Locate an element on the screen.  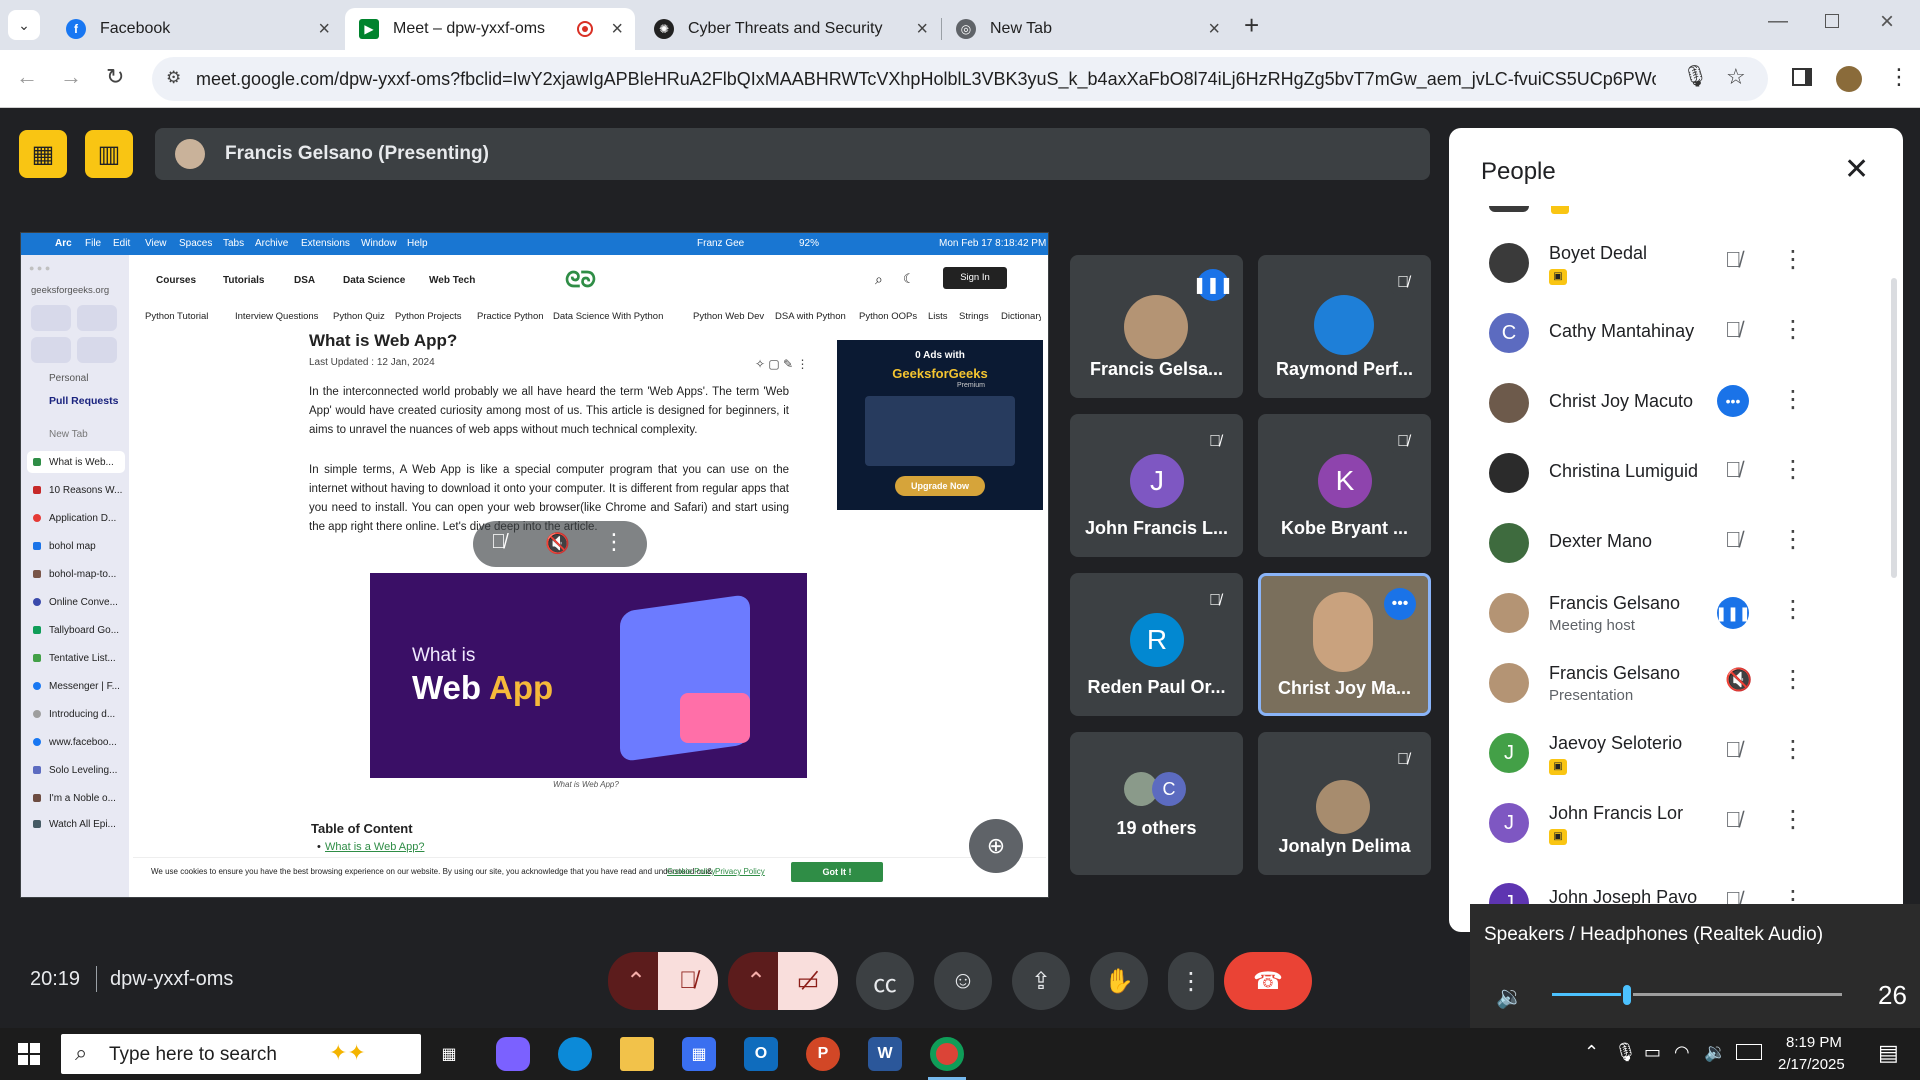
audio-device-name: Speakers / Headphones (Realtek Audio) is located at coordinates (1653, 935).